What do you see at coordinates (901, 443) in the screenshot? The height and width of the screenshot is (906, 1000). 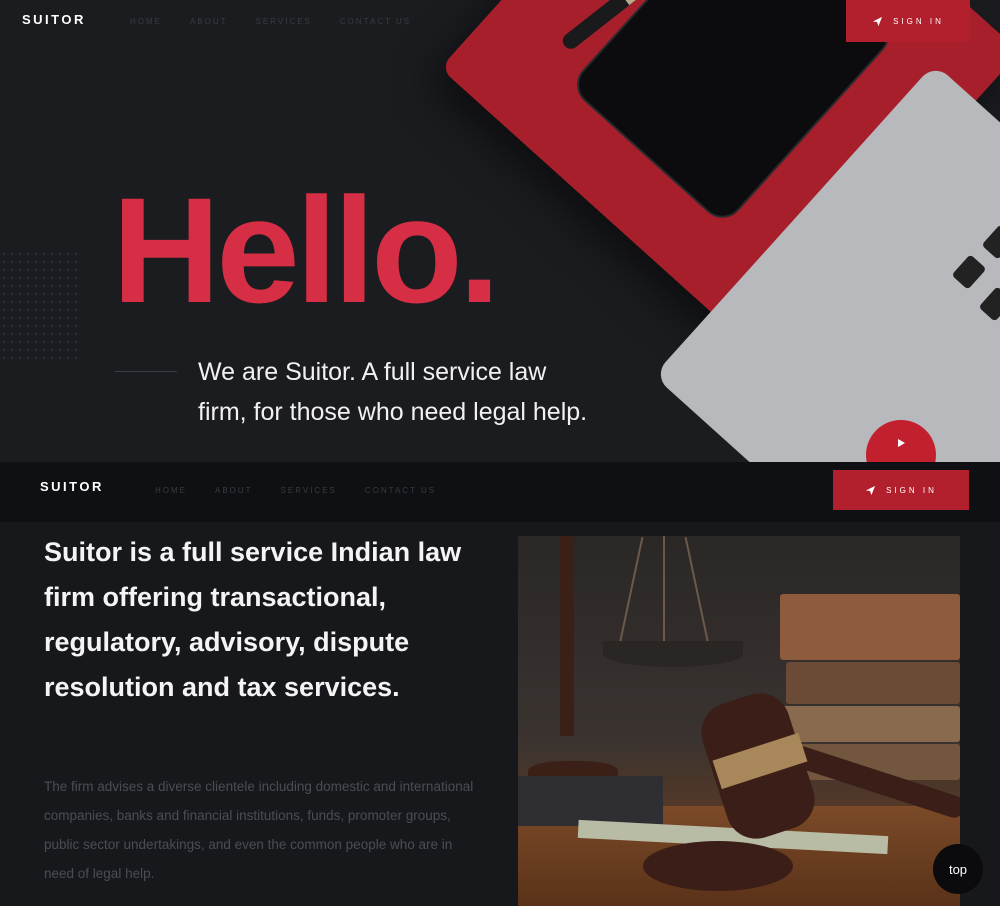 I see `play-icon` at bounding box center [901, 443].